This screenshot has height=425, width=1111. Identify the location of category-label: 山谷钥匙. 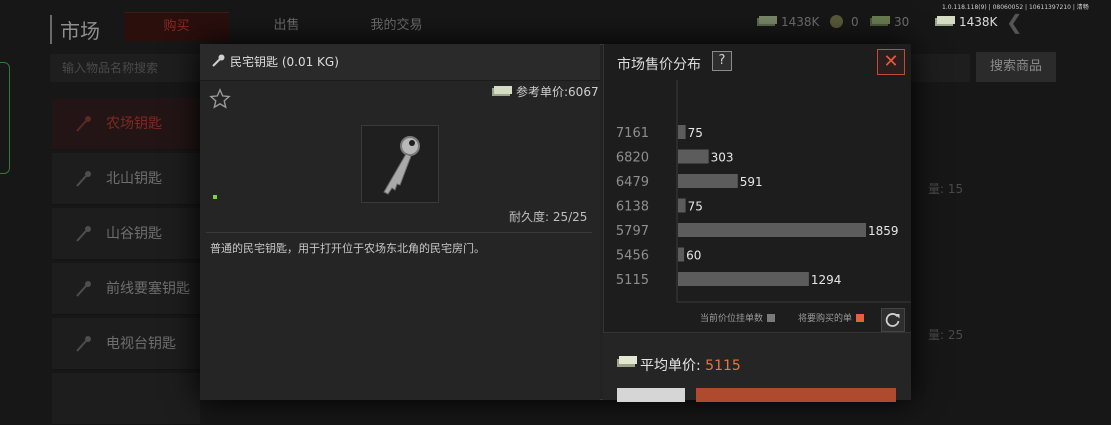
(134, 234).